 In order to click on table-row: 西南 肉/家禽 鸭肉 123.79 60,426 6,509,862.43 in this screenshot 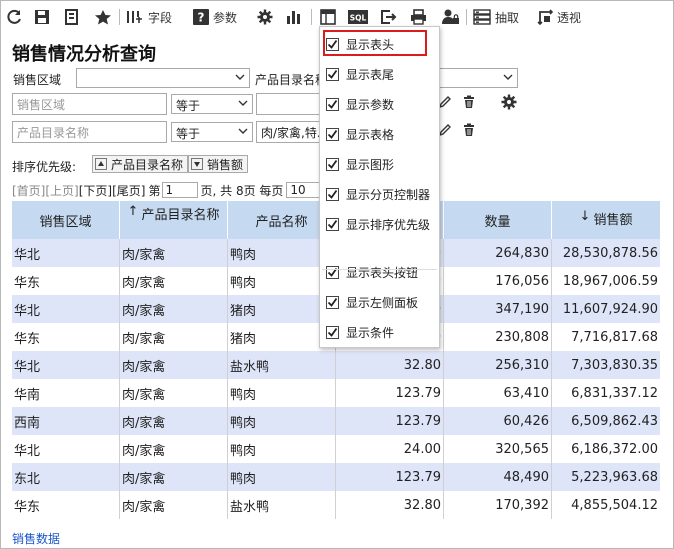, I will do `click(336, 421)`.